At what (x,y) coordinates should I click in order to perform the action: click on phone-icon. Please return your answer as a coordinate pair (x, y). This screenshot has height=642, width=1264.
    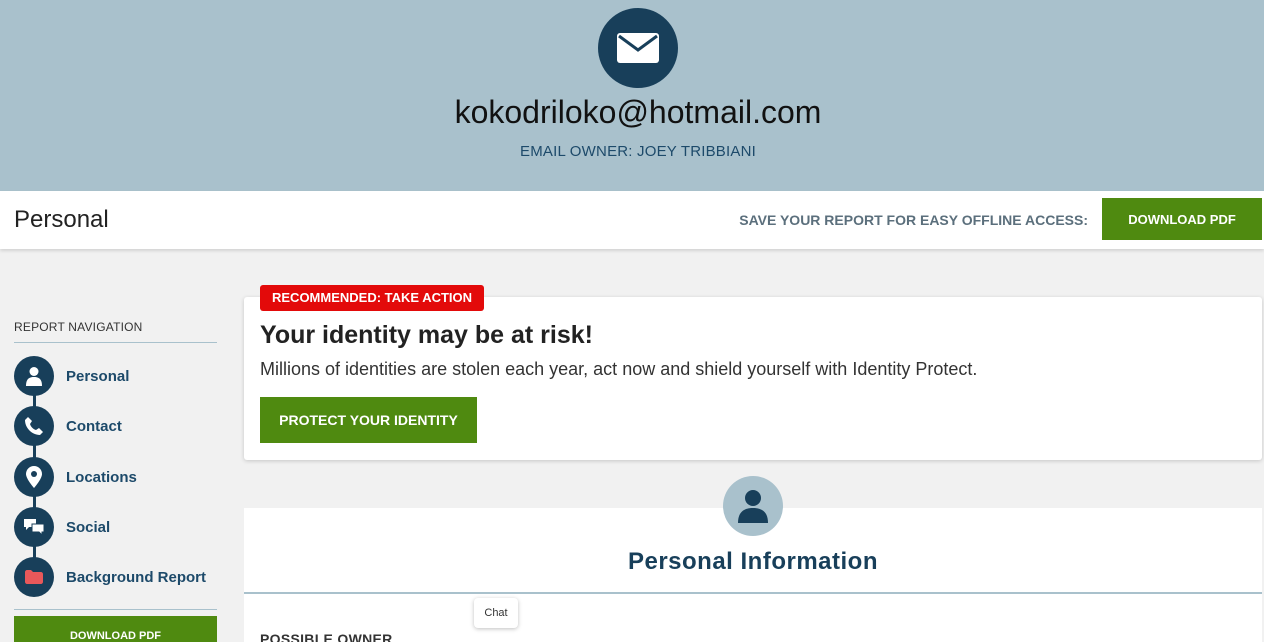
    Looking at the image, I should click on (34, 426).